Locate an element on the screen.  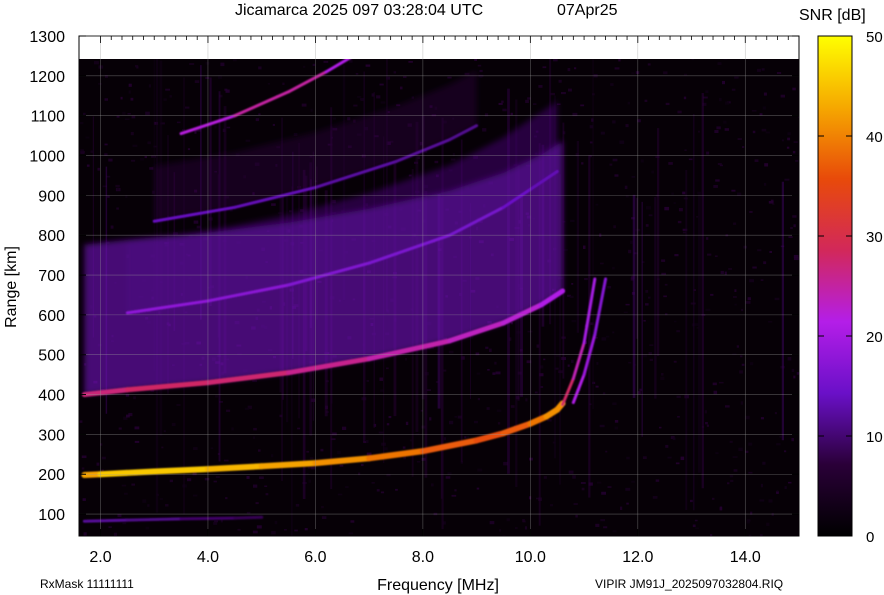
trace-segment is located at coordinates (288, 465).